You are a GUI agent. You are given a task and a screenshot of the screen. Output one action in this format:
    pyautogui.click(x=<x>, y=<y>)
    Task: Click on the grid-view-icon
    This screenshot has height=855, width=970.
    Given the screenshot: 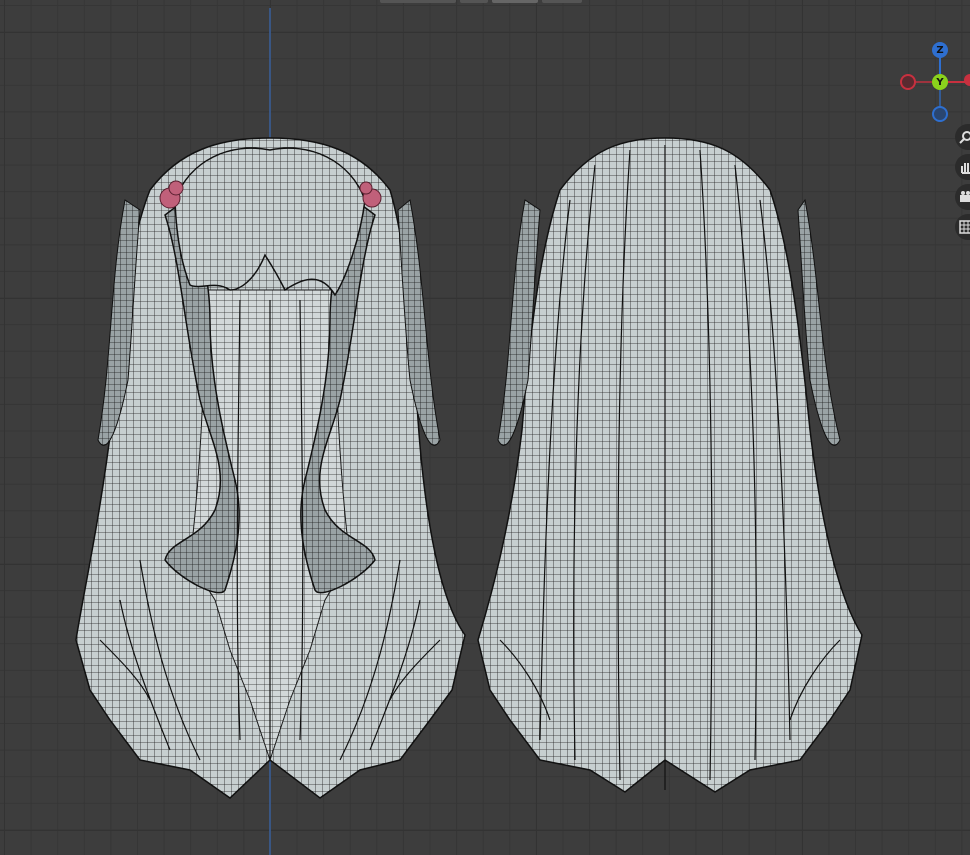 What is the action you would take?
    pyautogui.click(x=964, y=227)
    